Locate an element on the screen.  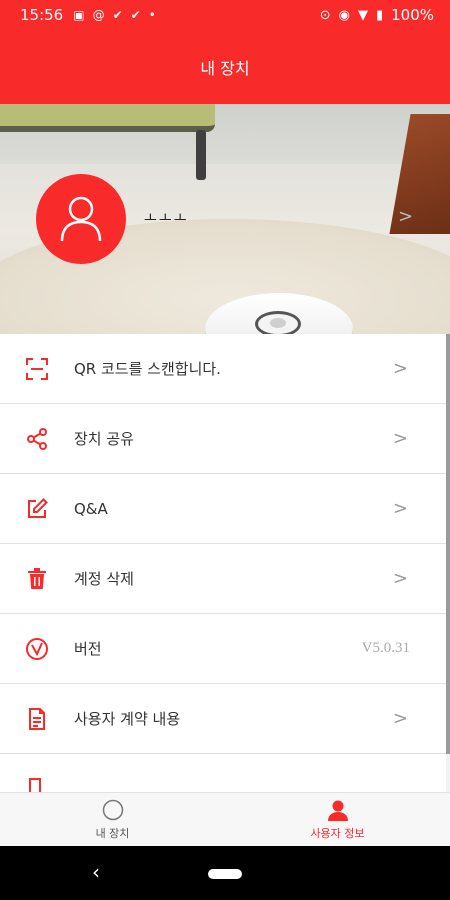
trash-icon is located at coordinates (37, 579).